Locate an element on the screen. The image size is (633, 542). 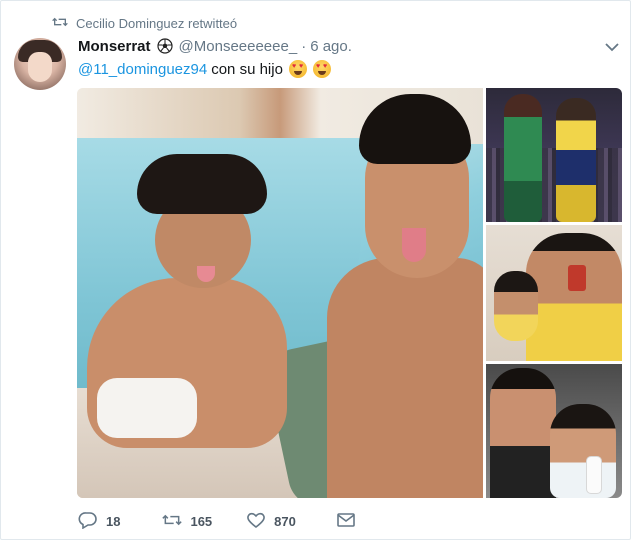
like-count: 870 is located at coordinates (285, 521).